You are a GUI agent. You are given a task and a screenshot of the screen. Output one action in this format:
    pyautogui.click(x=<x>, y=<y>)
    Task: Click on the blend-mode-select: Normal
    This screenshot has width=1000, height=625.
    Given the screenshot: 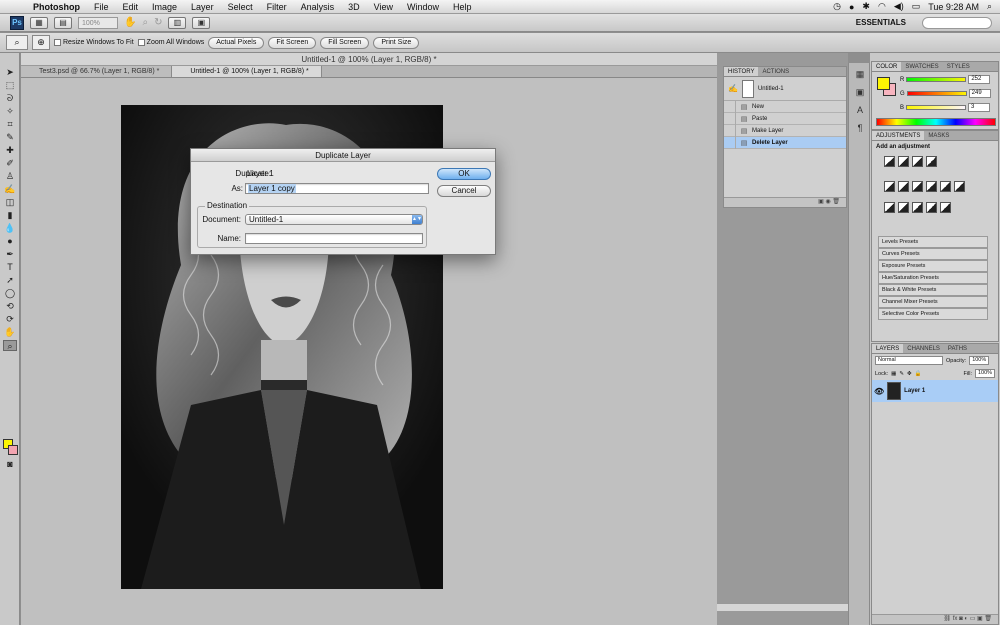 What is the action you would take?
    pyautogui.click(x=909, y=360)
    